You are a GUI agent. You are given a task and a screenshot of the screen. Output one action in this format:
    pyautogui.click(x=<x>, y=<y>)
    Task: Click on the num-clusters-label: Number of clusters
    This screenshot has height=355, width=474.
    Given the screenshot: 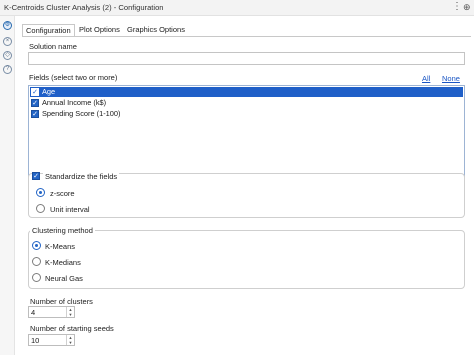 What is the action you would take?
    pyautogui.click(x=61, y=301)
    